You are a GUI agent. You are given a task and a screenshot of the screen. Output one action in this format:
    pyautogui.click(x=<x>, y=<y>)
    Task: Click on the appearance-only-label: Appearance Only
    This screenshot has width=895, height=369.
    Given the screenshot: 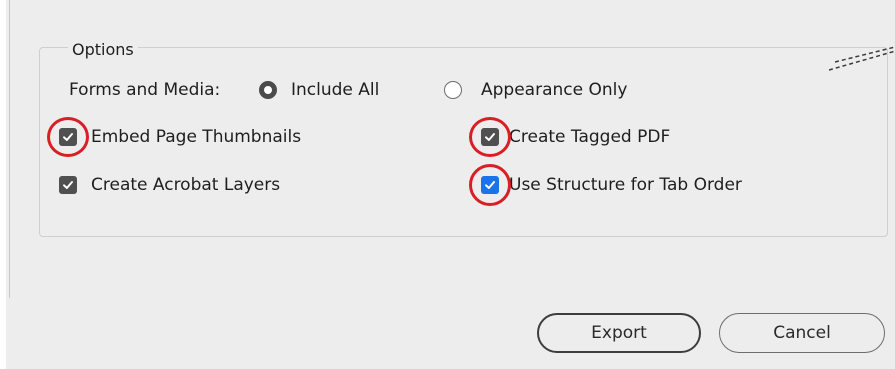 What is the action you would take?
    pyautogui.click(x=554, y=90)
    